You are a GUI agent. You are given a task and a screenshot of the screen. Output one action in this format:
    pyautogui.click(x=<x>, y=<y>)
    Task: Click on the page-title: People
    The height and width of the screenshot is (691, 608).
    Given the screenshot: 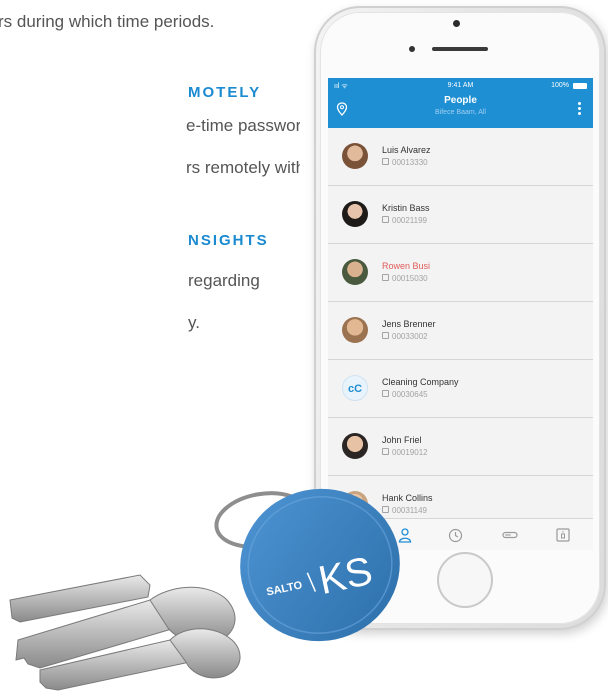 What is the action you would take?
    pyautogui.click(x=460, y=100)
    